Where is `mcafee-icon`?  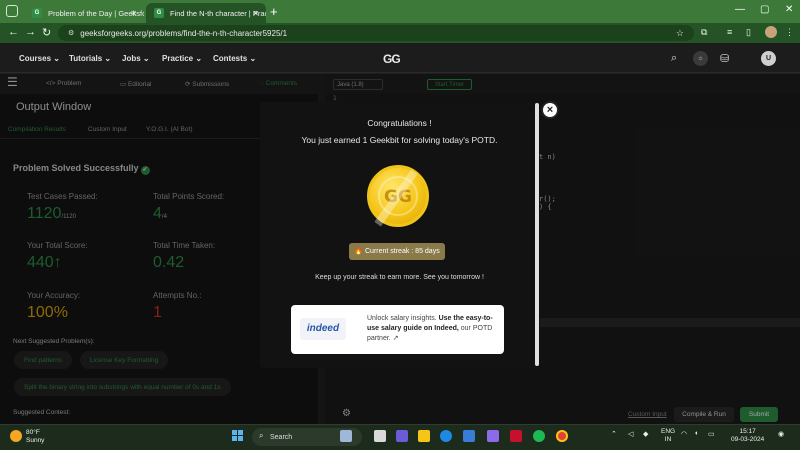
mcafee-icon is located at coordinates (516, 436).